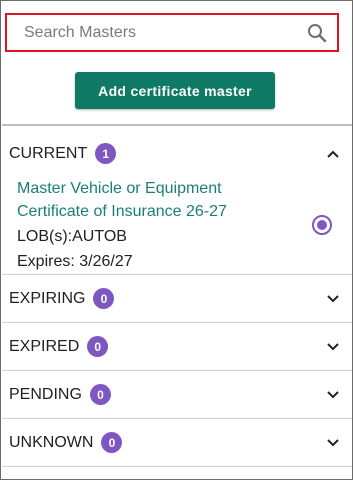 The height and width of the screenshot is (480, 353). What do you see at coordinates (175, 90) in the screenshot?
I see `add-certificate-master-button: Add certificate master` at bounding box center [175, 90].